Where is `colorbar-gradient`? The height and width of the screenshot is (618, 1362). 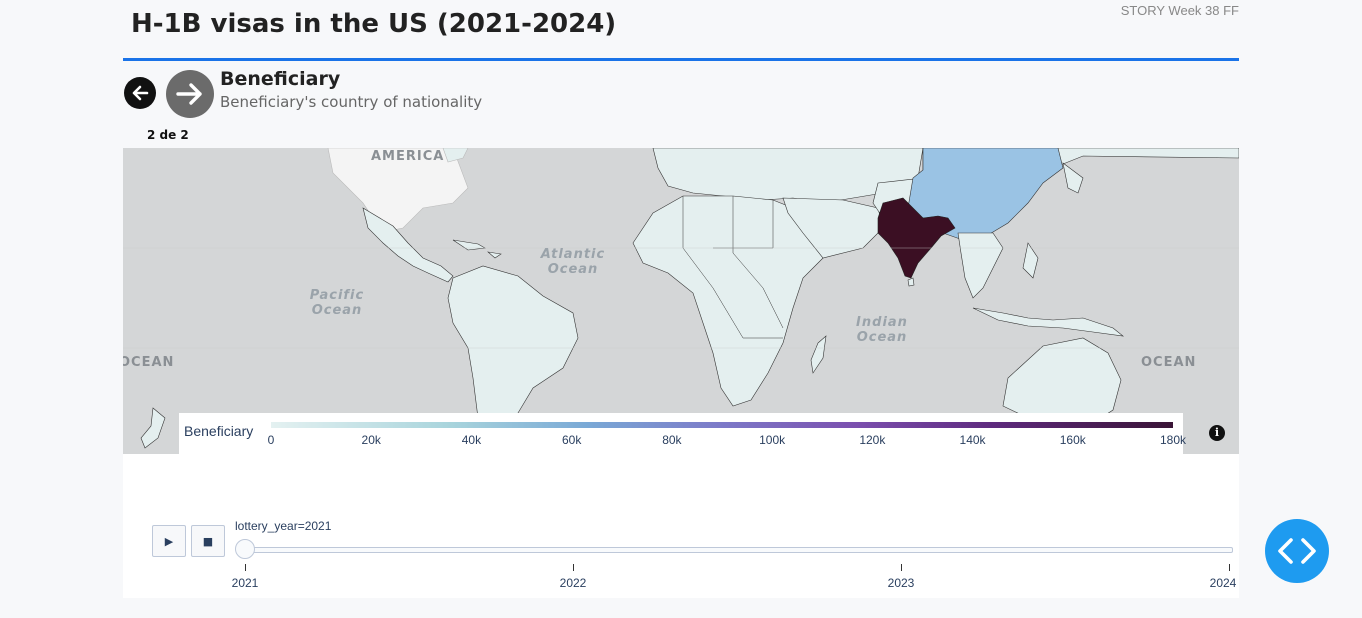
colorbar-gradient is located at coordinates (722, 425).